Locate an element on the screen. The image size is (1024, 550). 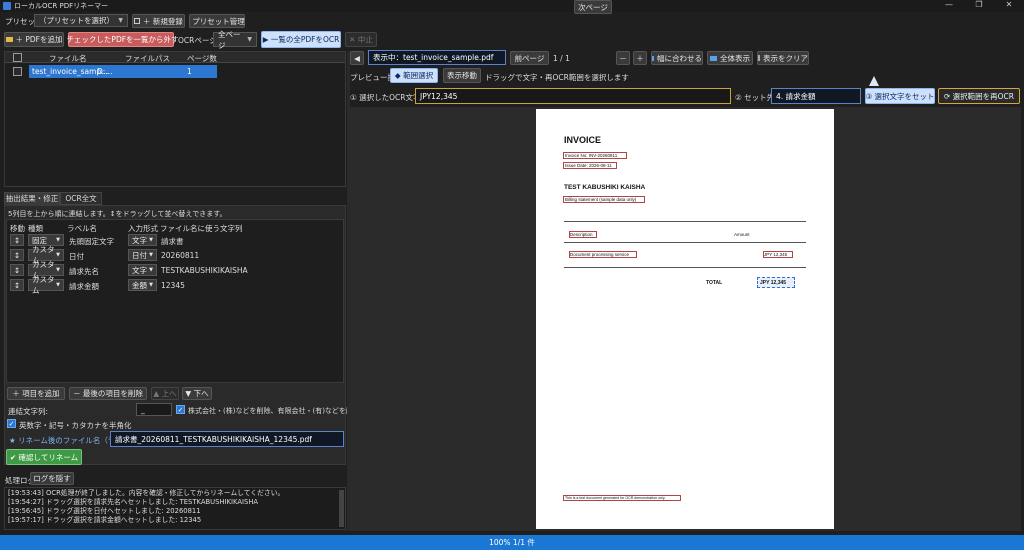
delete-last-label: － 最後の項目を削除 is located at coordinates (108, 393).